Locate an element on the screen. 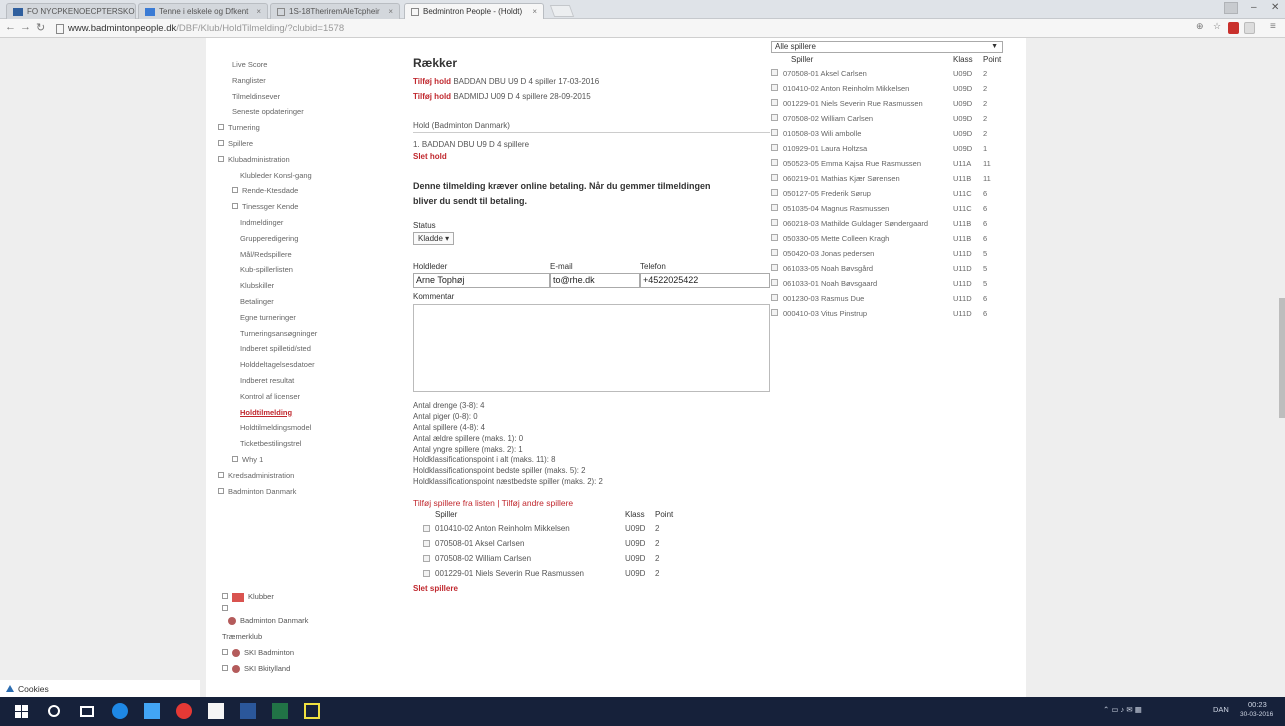 The width and height of the screenshot is (1285, 726). sidebar-item: Indberet resultat is located at coordinates (309, 381).